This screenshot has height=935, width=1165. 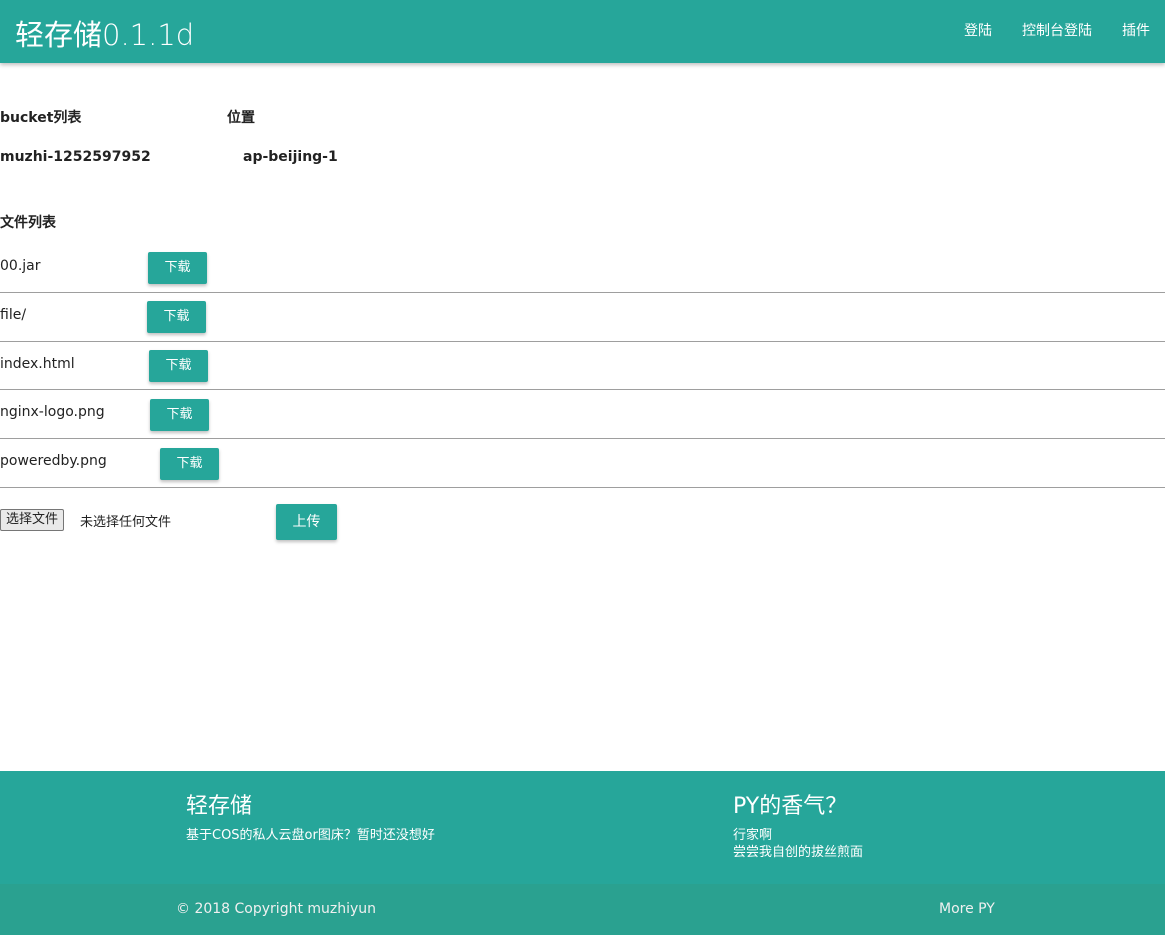 I want to click on file-row: nginx-logo.png 下载, so click(x=582, y=414).